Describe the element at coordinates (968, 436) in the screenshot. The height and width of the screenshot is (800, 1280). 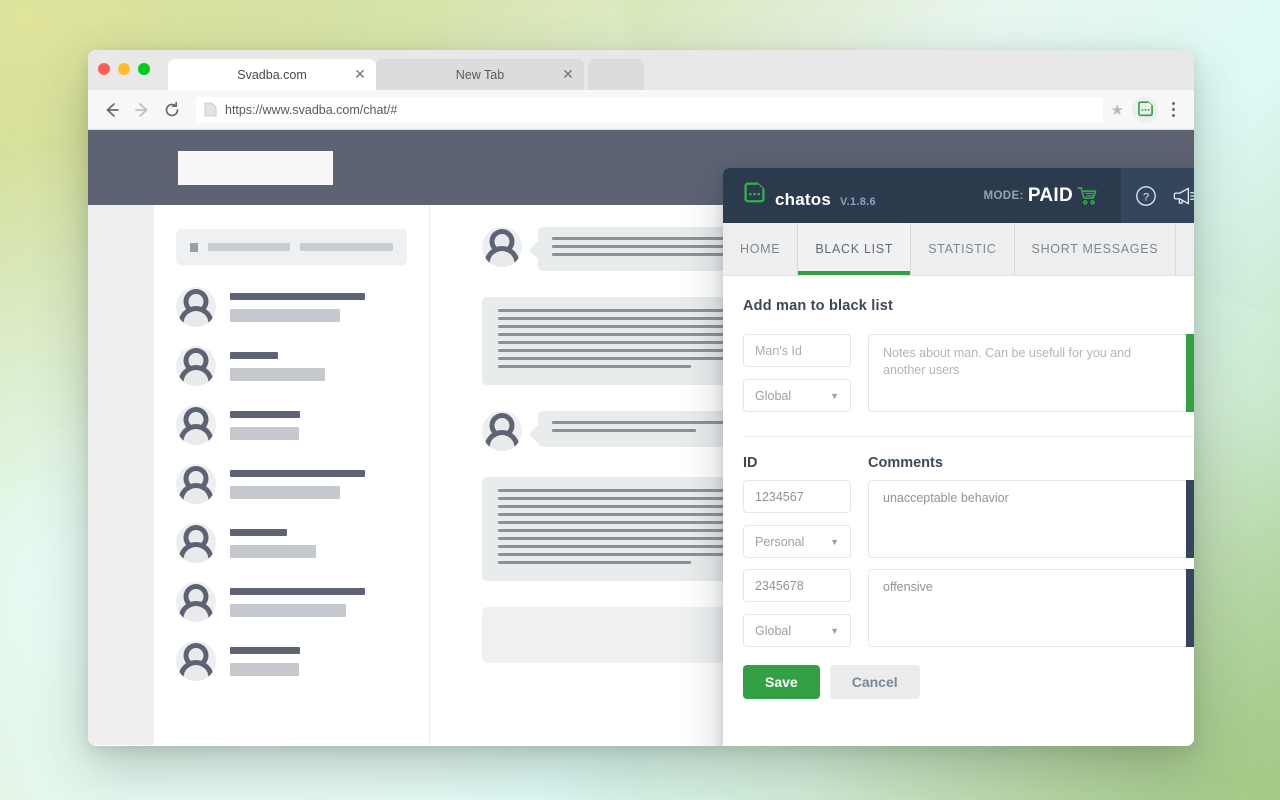
I see `section-divider` at that location.